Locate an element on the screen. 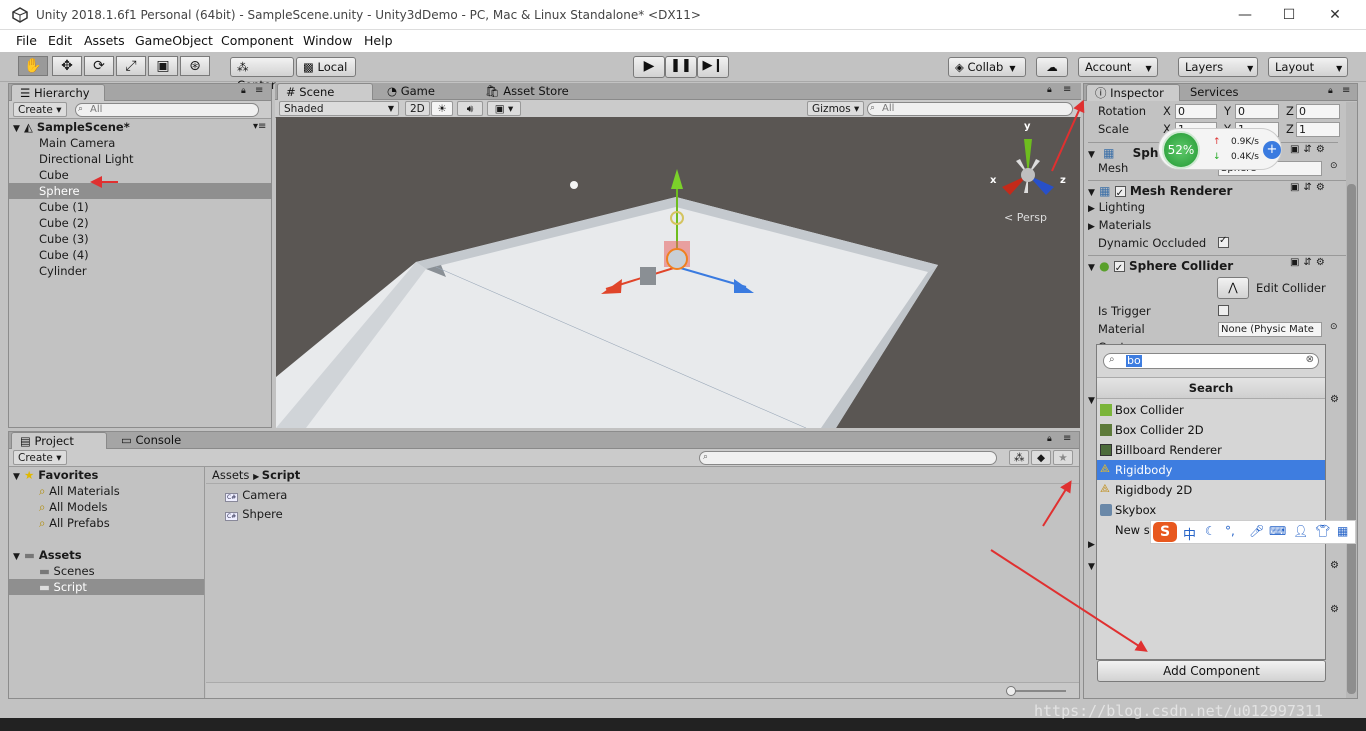 The width and height of the screenshot is (1366, 731). shirt-icon: 👕︎ is located at coordinates (1322, 531).